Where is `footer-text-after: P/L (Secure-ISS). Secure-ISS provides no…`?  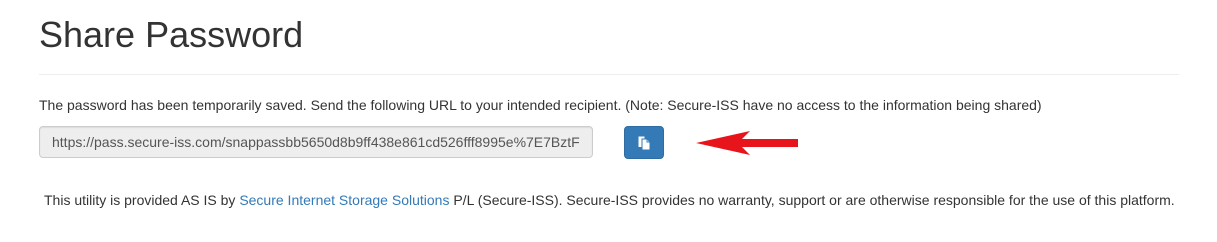 footer-text-after: P/L (Secure-ISS). Secure-ISS provides no… is located at coordinates (812, 200).